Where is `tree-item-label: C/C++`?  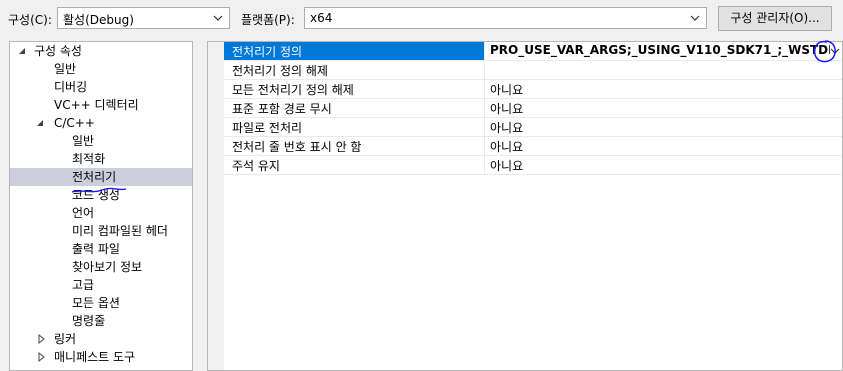 tree-item-label: C/C++ is located at coordinates (74, 123).